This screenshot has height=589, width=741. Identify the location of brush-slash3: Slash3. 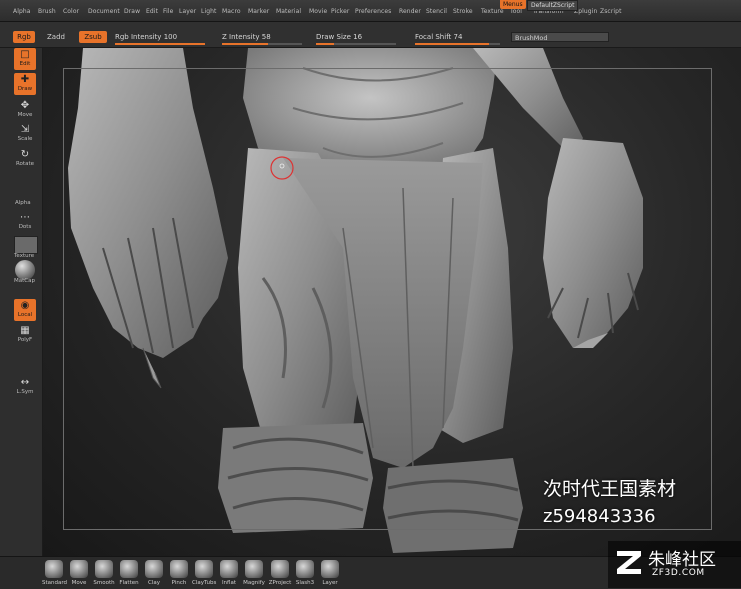
(305, 573).